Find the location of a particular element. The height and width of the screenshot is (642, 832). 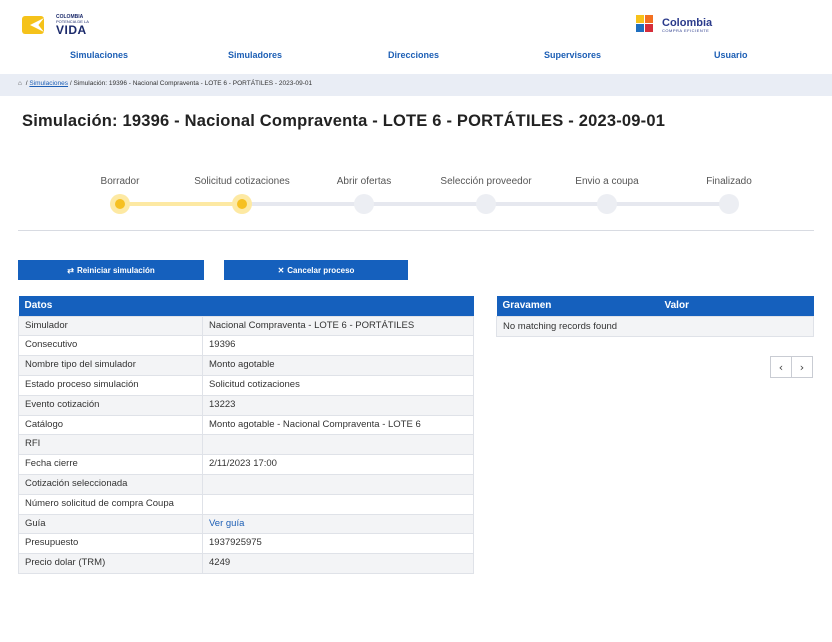

table-row: No matching records found is located at coordinates (655, 326).